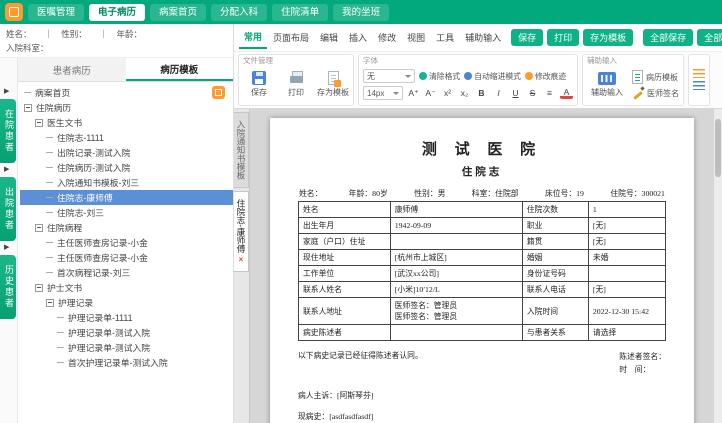 This screenshot has height=423, width=722. Describe the element at coordinates (239, 12) in the screenshot. I see `nav-tab-assign-dept: 分配入科` at that location.